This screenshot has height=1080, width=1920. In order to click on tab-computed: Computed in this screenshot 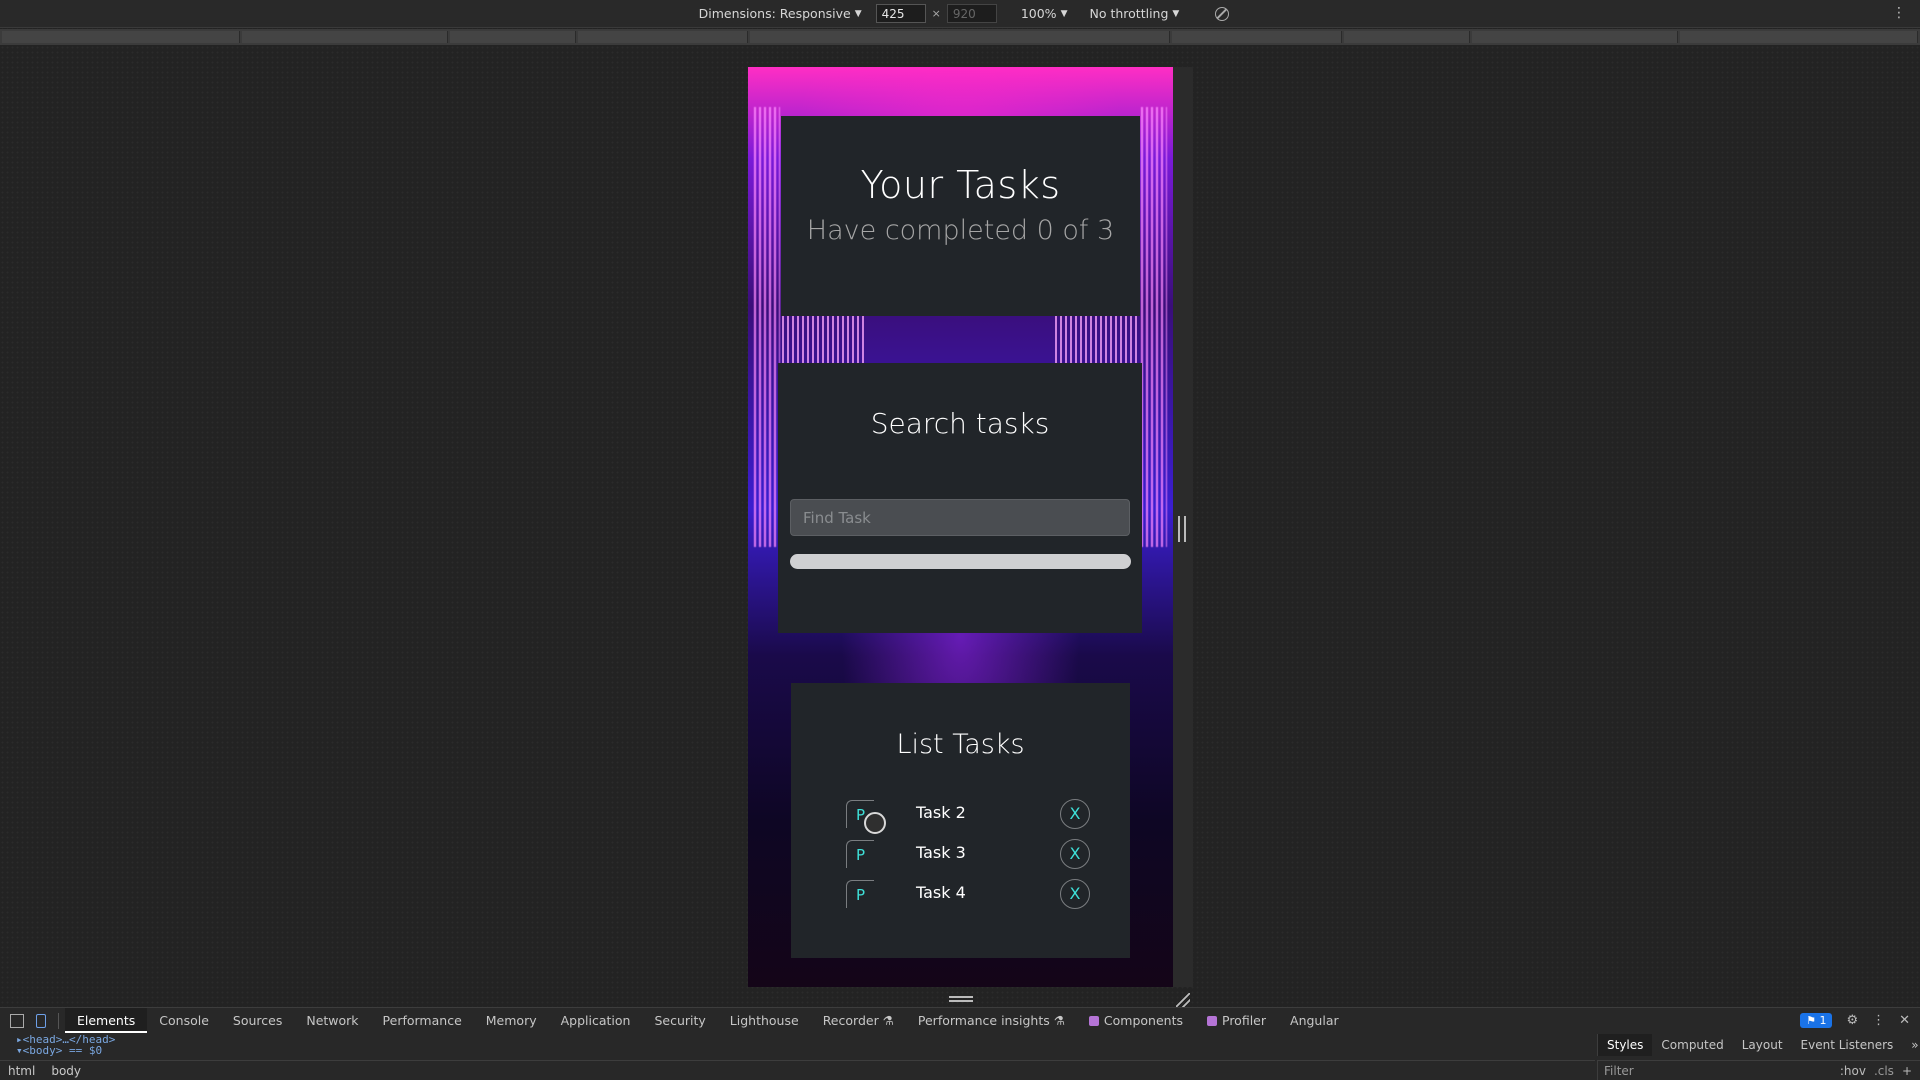, I will do `click(1692, 1045)`.